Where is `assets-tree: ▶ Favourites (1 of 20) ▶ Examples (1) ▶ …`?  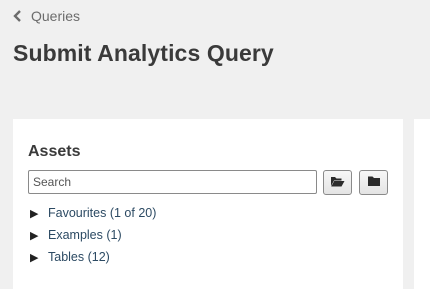 assets-tree: ▶ Favourites (1 of 20) ▶ Examples (1) ▶ … is located at coordinates (93, 235).